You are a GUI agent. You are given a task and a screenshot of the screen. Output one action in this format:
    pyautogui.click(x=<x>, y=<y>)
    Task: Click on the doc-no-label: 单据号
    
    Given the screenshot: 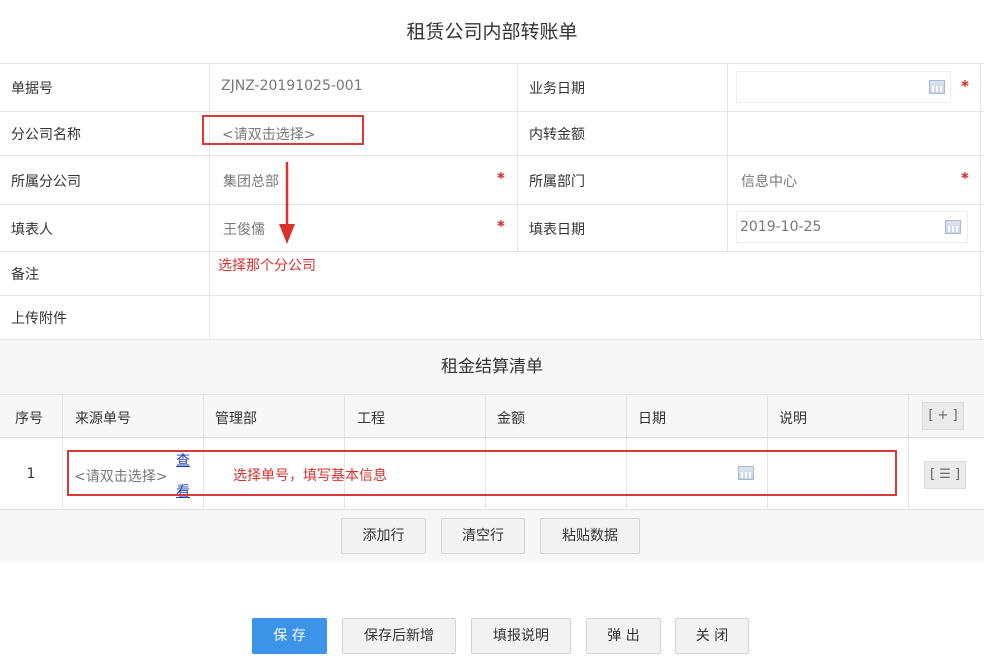 What is the action you would take?
    pyautogui.click(x=32, y=89)
    